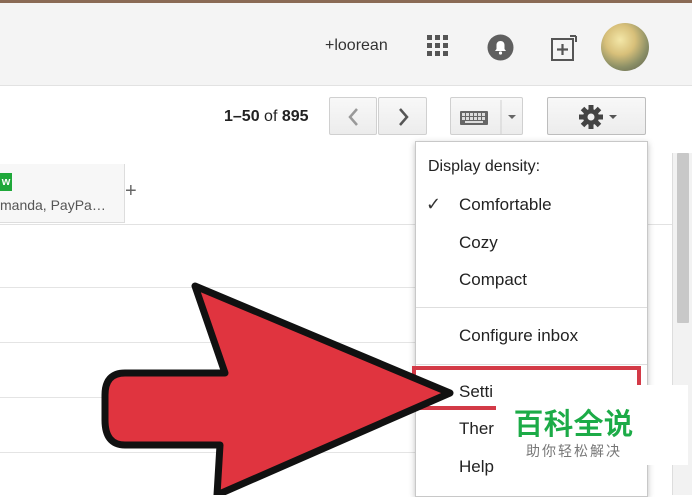 The image size is (692, 497). I want to click on watermark: 百科全说 助你轻松解决, so click(592, 425).